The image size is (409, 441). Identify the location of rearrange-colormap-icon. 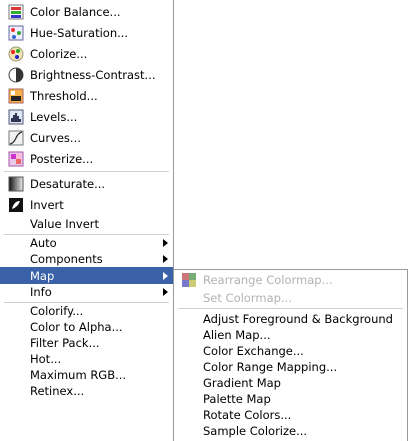
(189, 280).